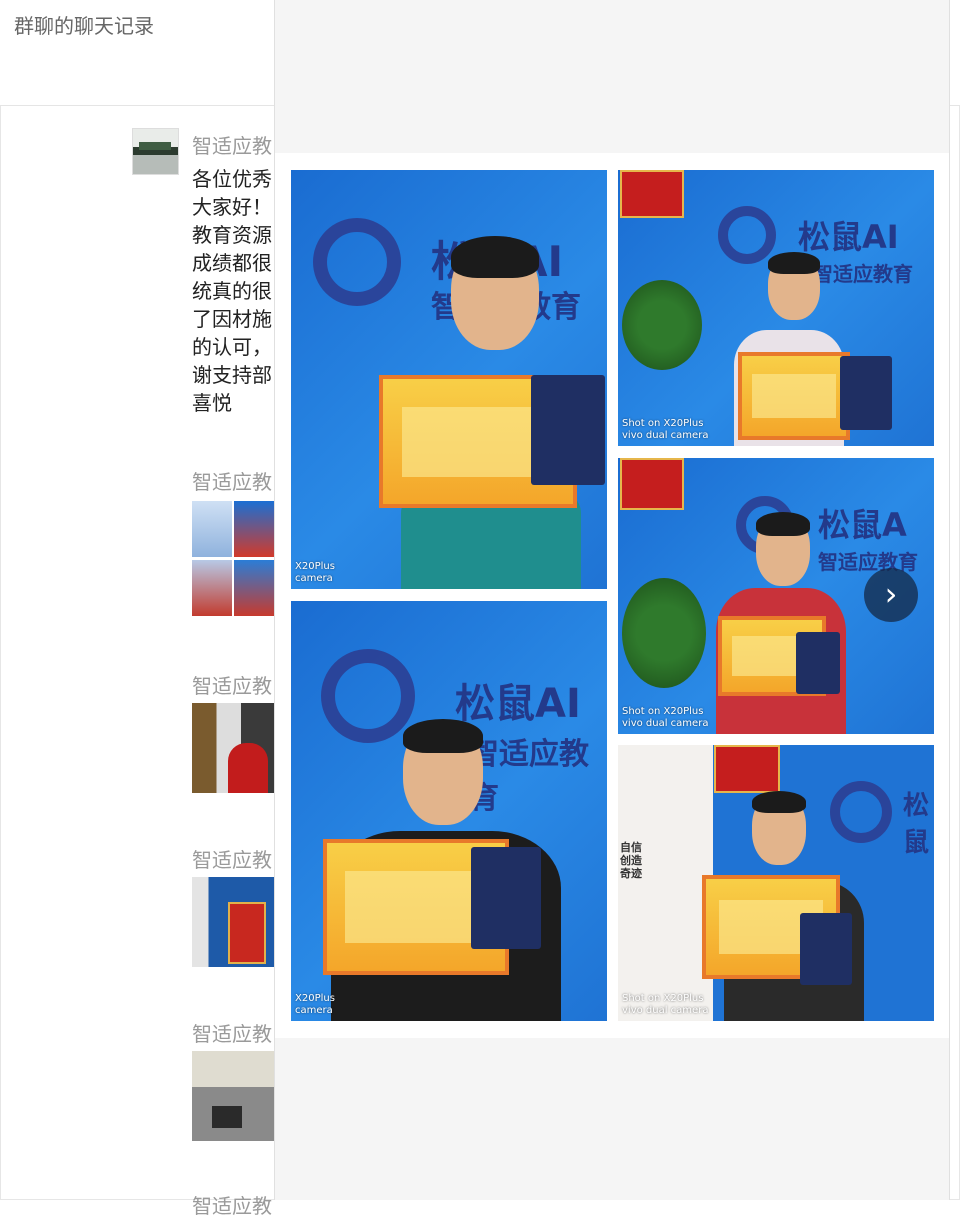 The height and width of the screenshot is (1219, 960). I want to click on photo-1: 松鼠AI 智适应教育 X20Plus camera, so click(449, 379).